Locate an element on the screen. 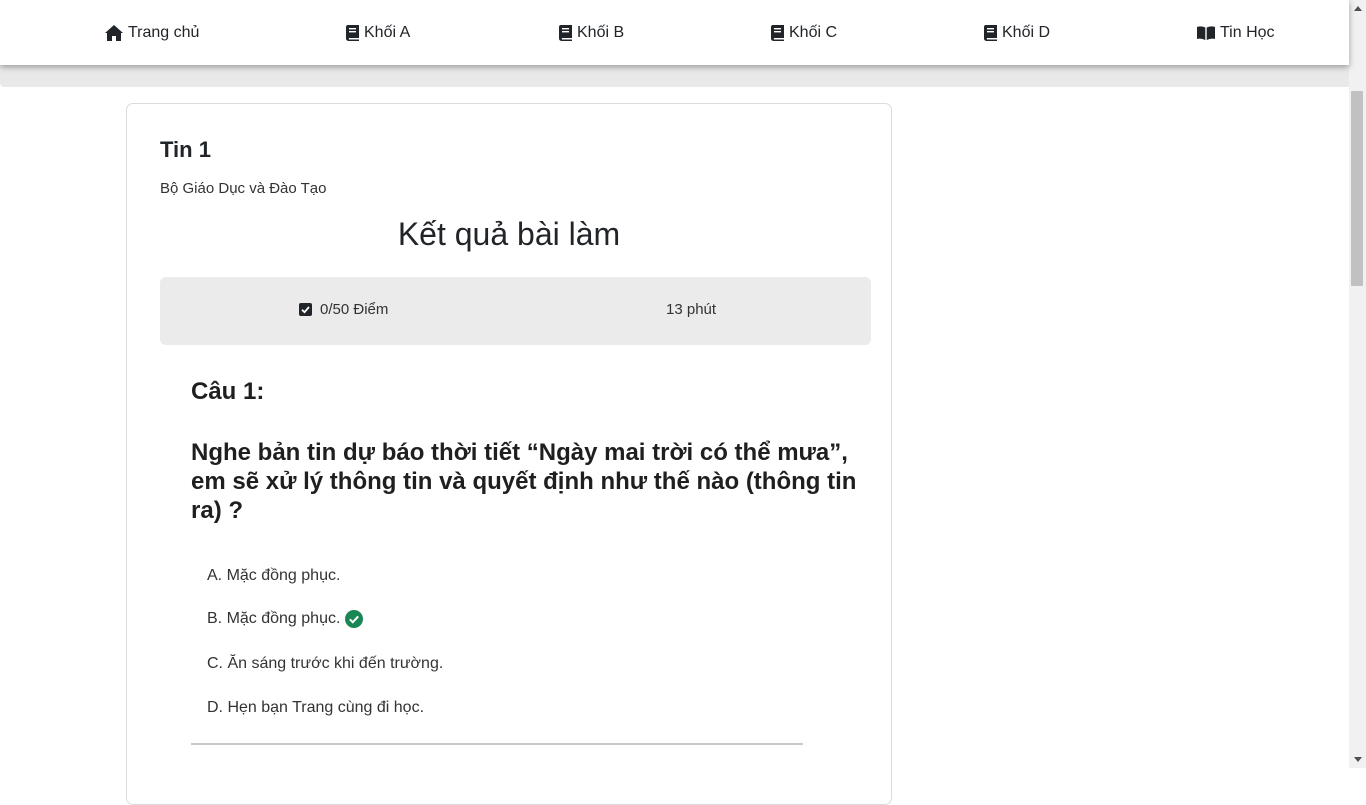 This screenshot has height=805, width=1366. book-open-icon is located at coordinates (1206, 33).